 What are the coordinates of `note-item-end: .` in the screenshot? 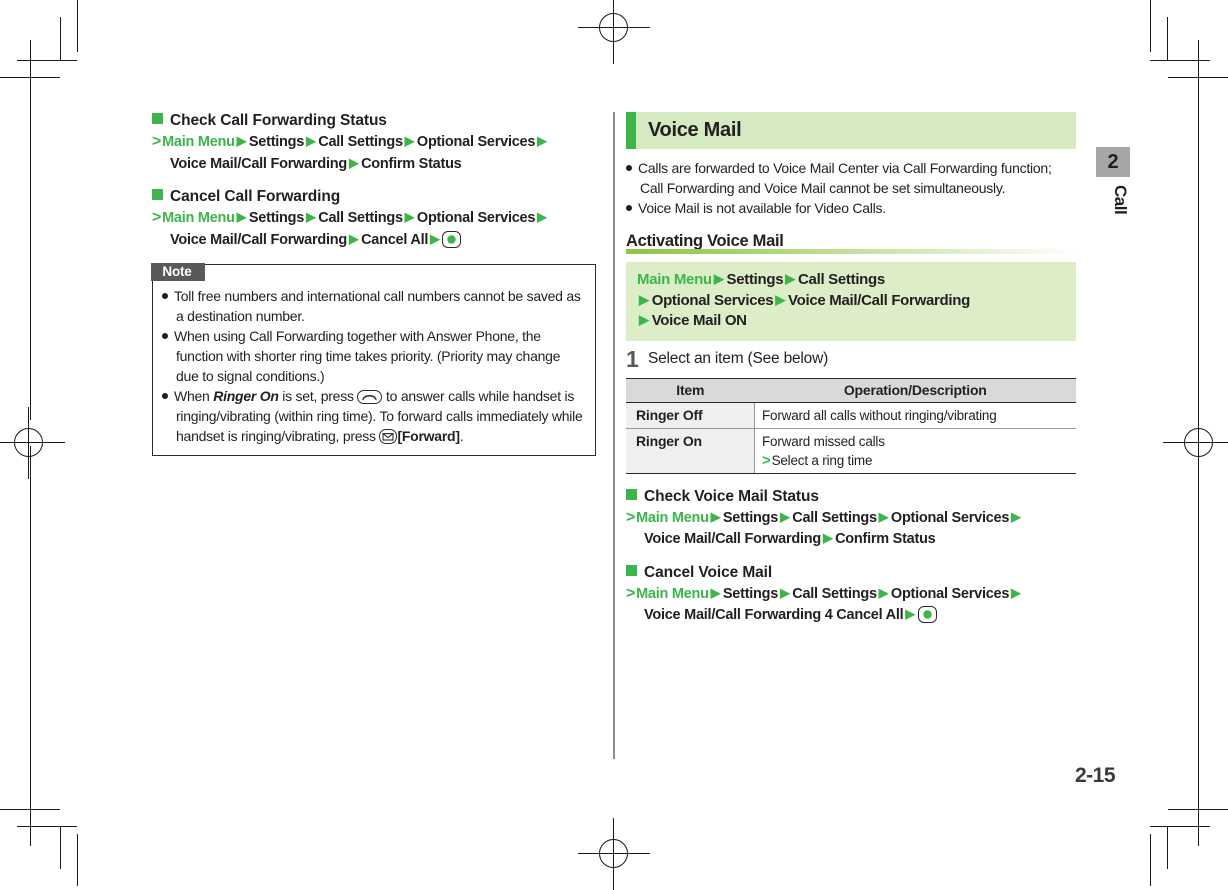 It's located at (461, 436).